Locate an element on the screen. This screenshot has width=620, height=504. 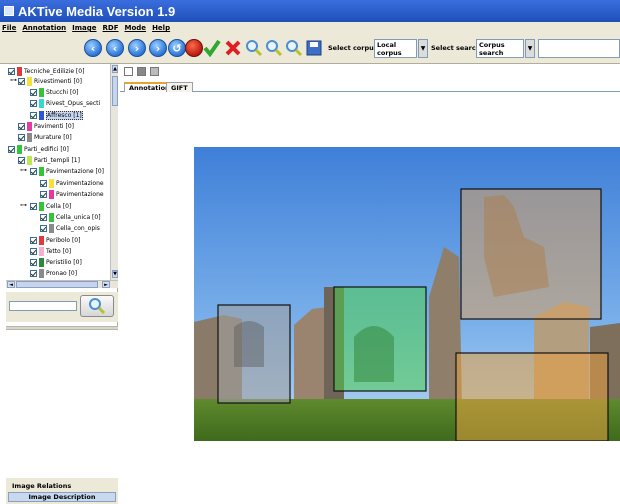
tree-item-label: Pavimentazione is located at coordinates (80, 183).